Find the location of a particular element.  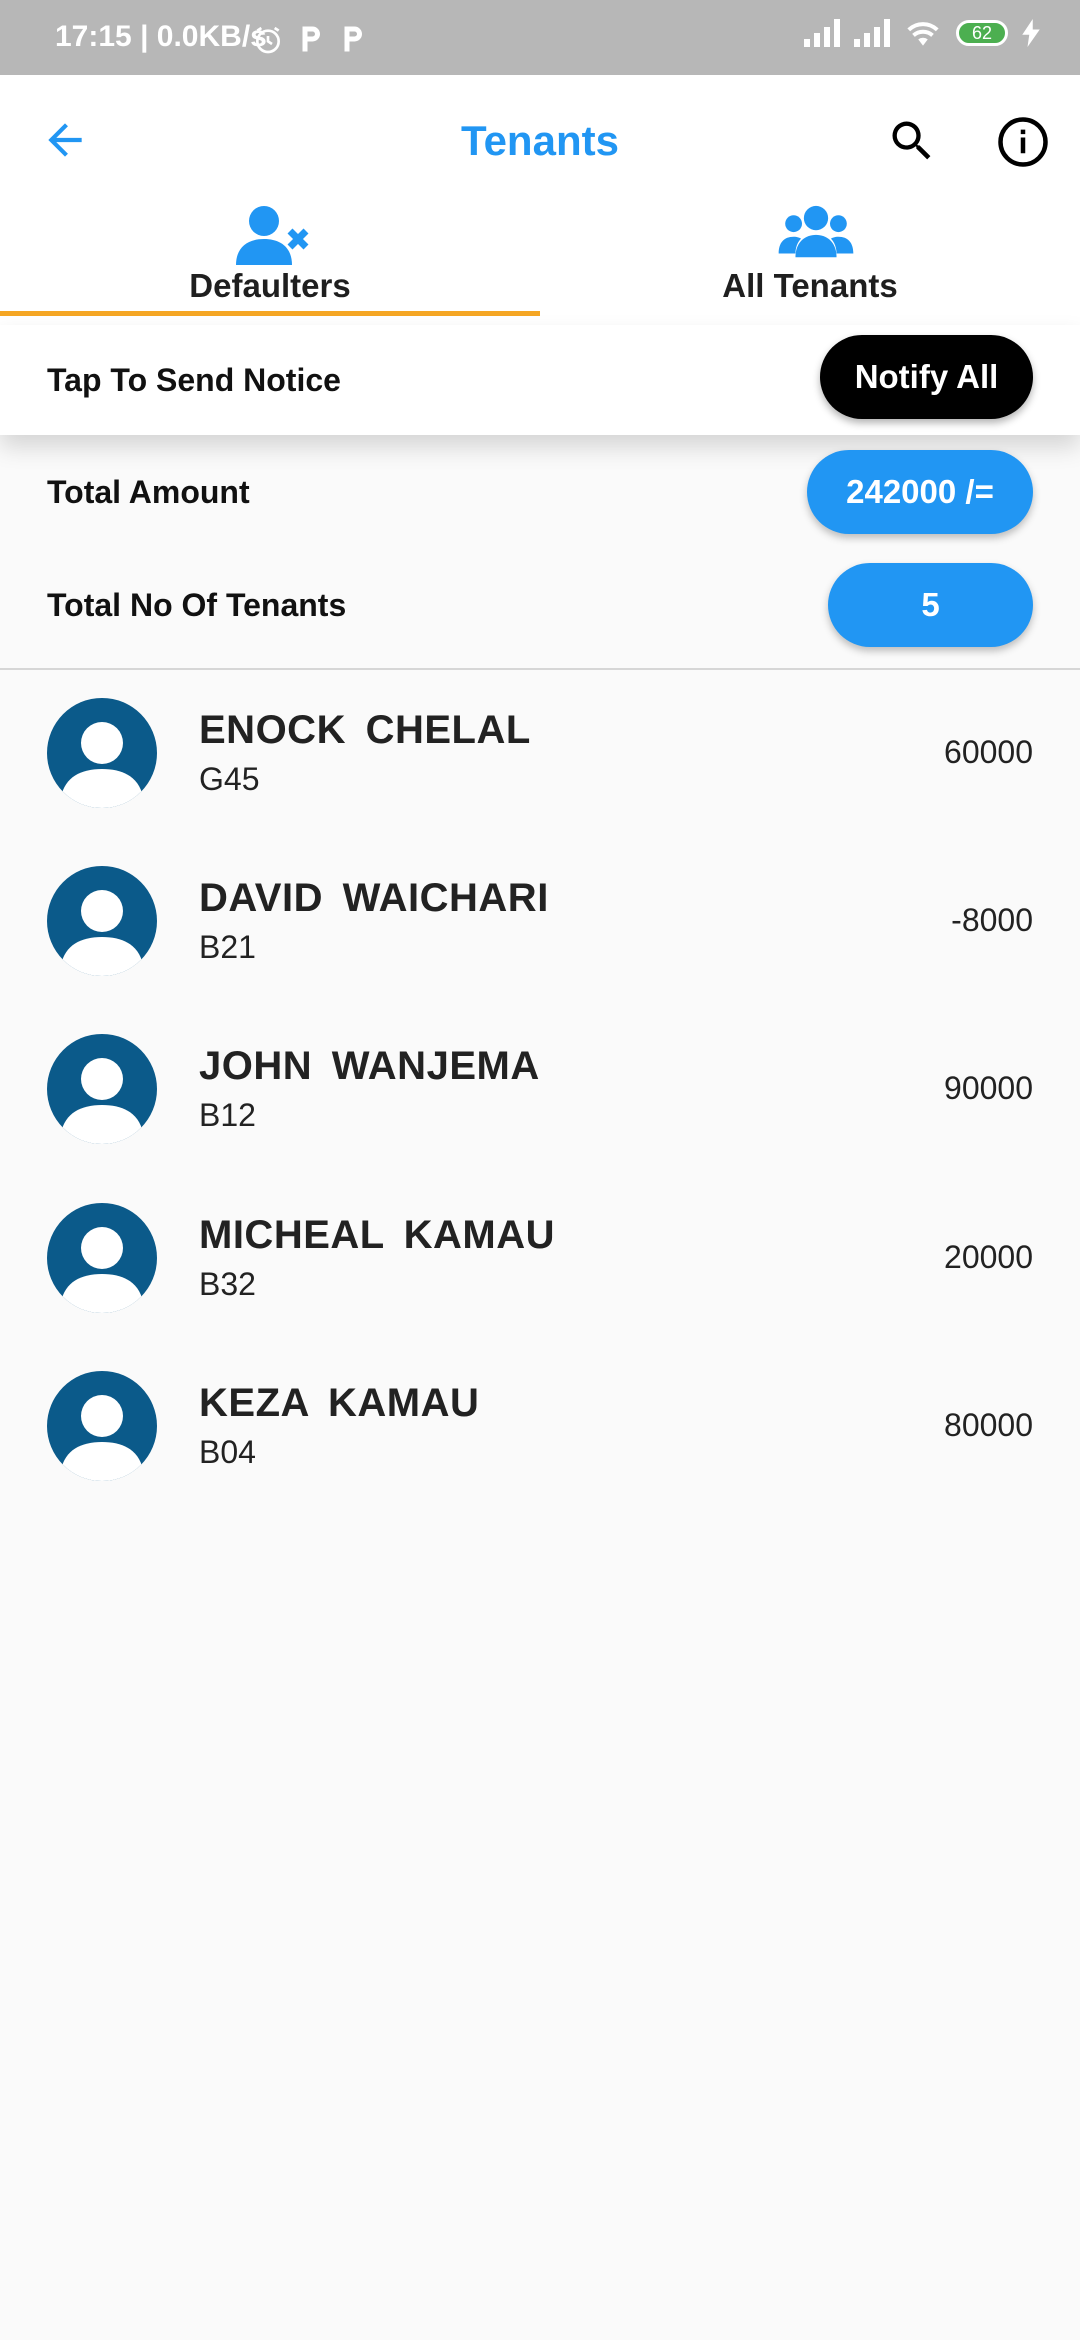

search-icon is located at coordinates (912, 141).